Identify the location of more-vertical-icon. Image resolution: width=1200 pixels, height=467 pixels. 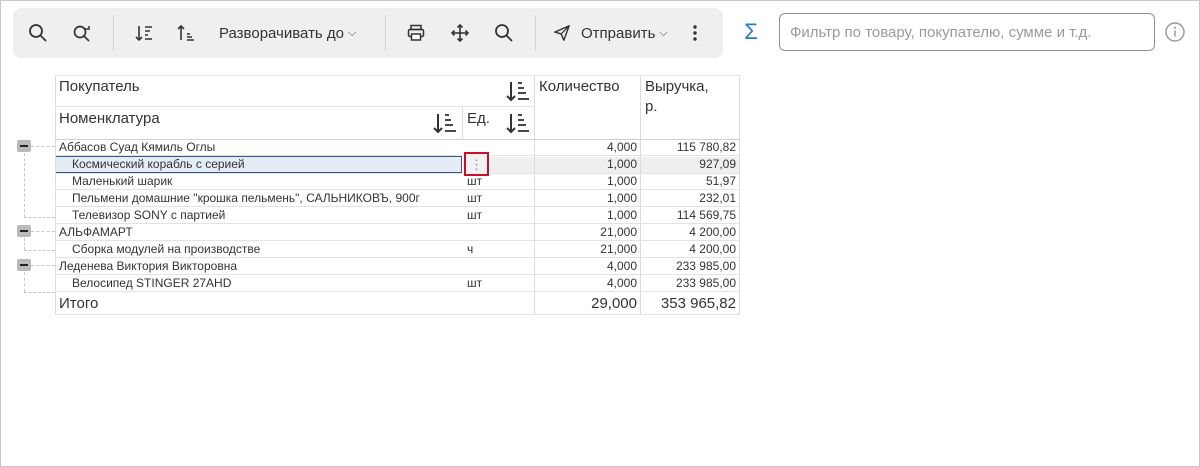
(695, 33).